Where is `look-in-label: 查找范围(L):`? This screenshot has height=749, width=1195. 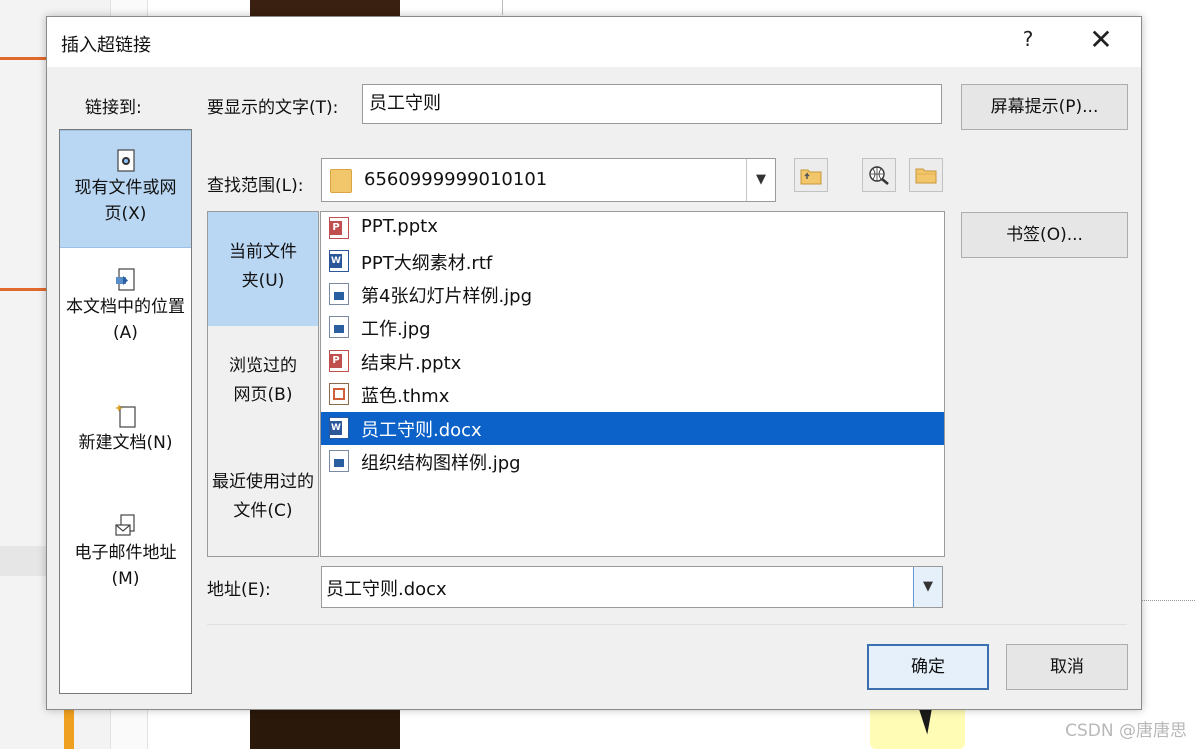 look-in-label: 查找范围(L): is located at coordinates (255, 186).